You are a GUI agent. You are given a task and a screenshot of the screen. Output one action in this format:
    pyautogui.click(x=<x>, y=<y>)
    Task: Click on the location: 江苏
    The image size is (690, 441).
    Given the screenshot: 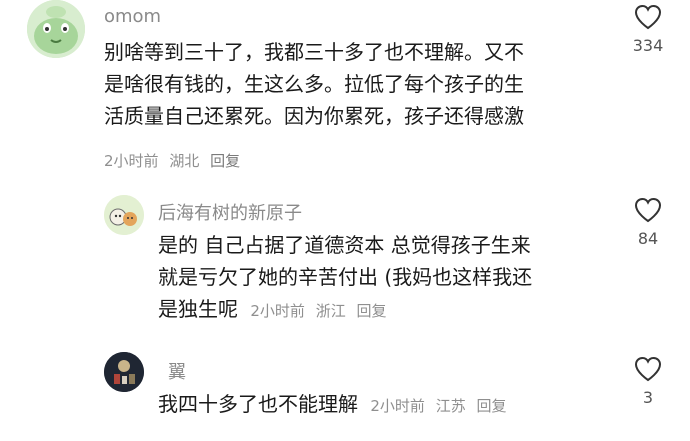 What is the action you would take?
    pyautogui.click(x=450, y=406)
    